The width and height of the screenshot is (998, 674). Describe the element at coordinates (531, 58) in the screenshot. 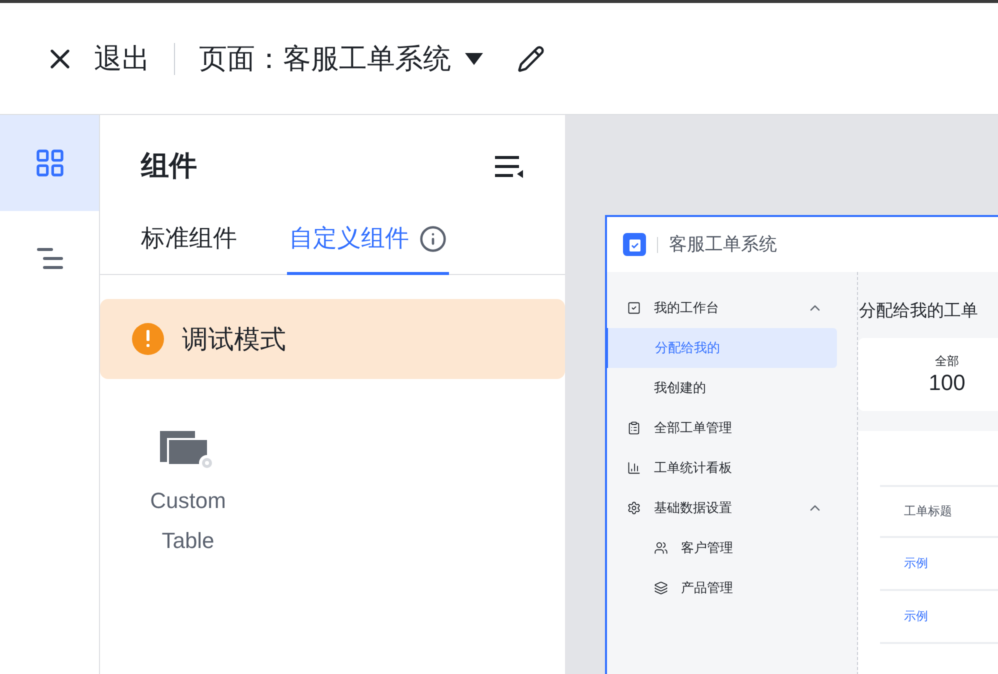

I see `edit-icon` at that location.